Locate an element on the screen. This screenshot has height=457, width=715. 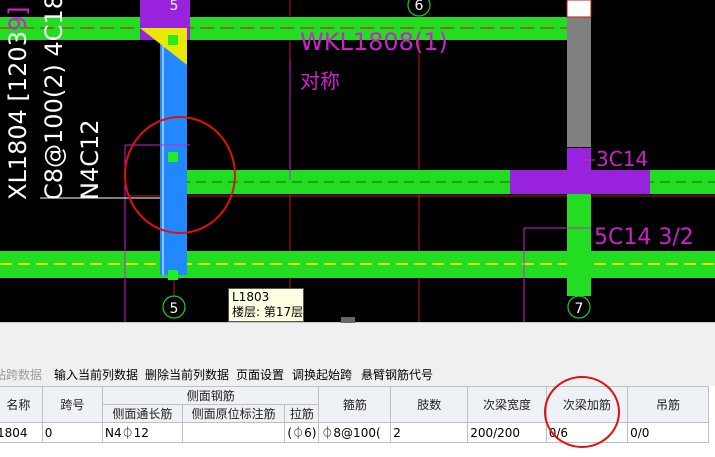
cantilever-code-button: 悬臂钢筋代号 is located at coordinates (397, 374).